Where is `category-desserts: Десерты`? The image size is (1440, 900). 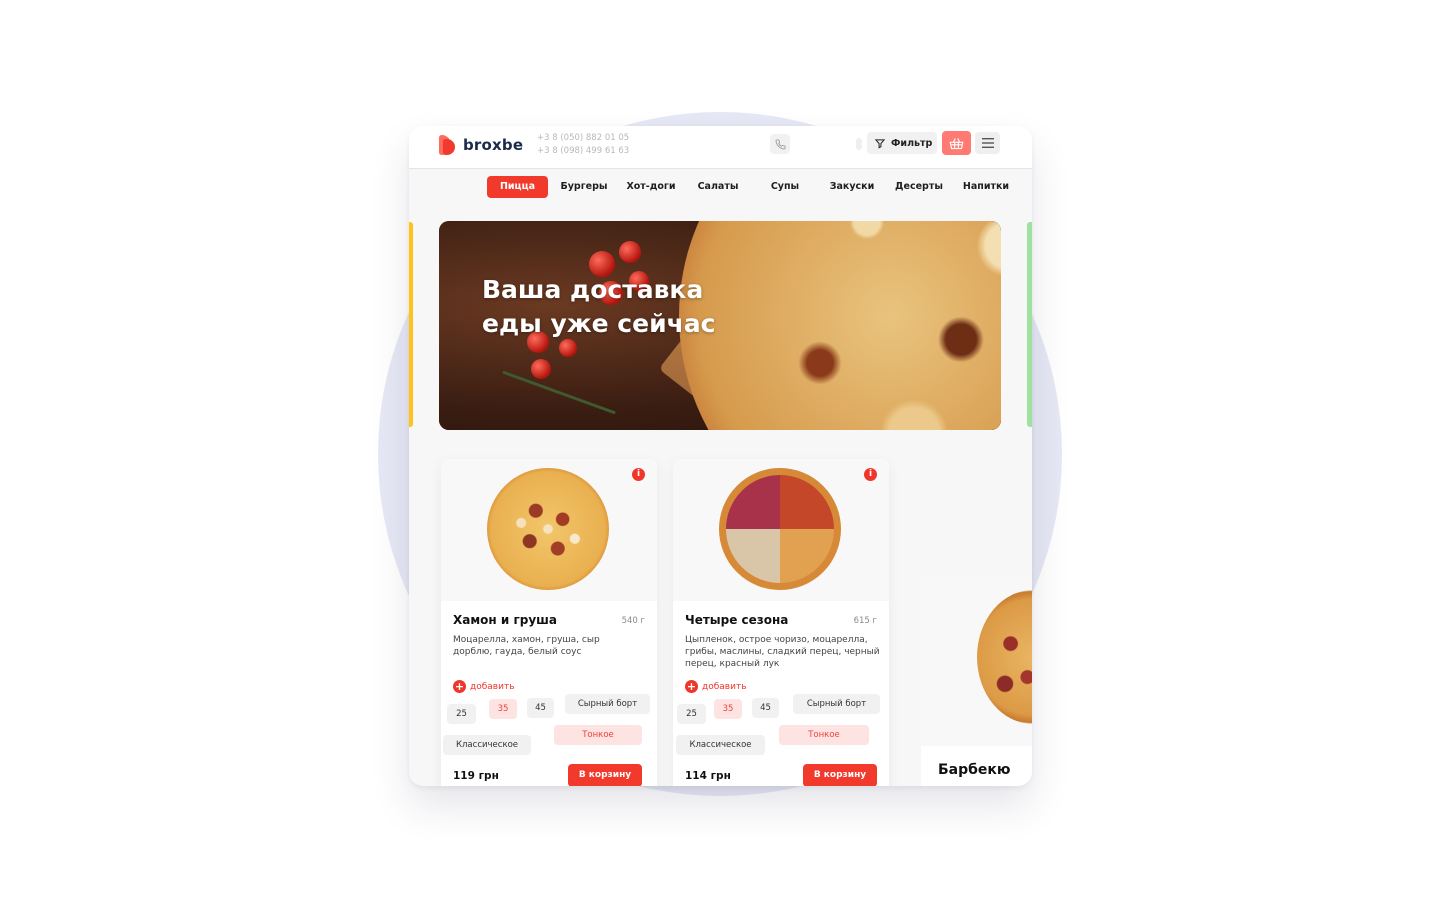
category-desserts: Десерты is located at coordinates (919, 187).